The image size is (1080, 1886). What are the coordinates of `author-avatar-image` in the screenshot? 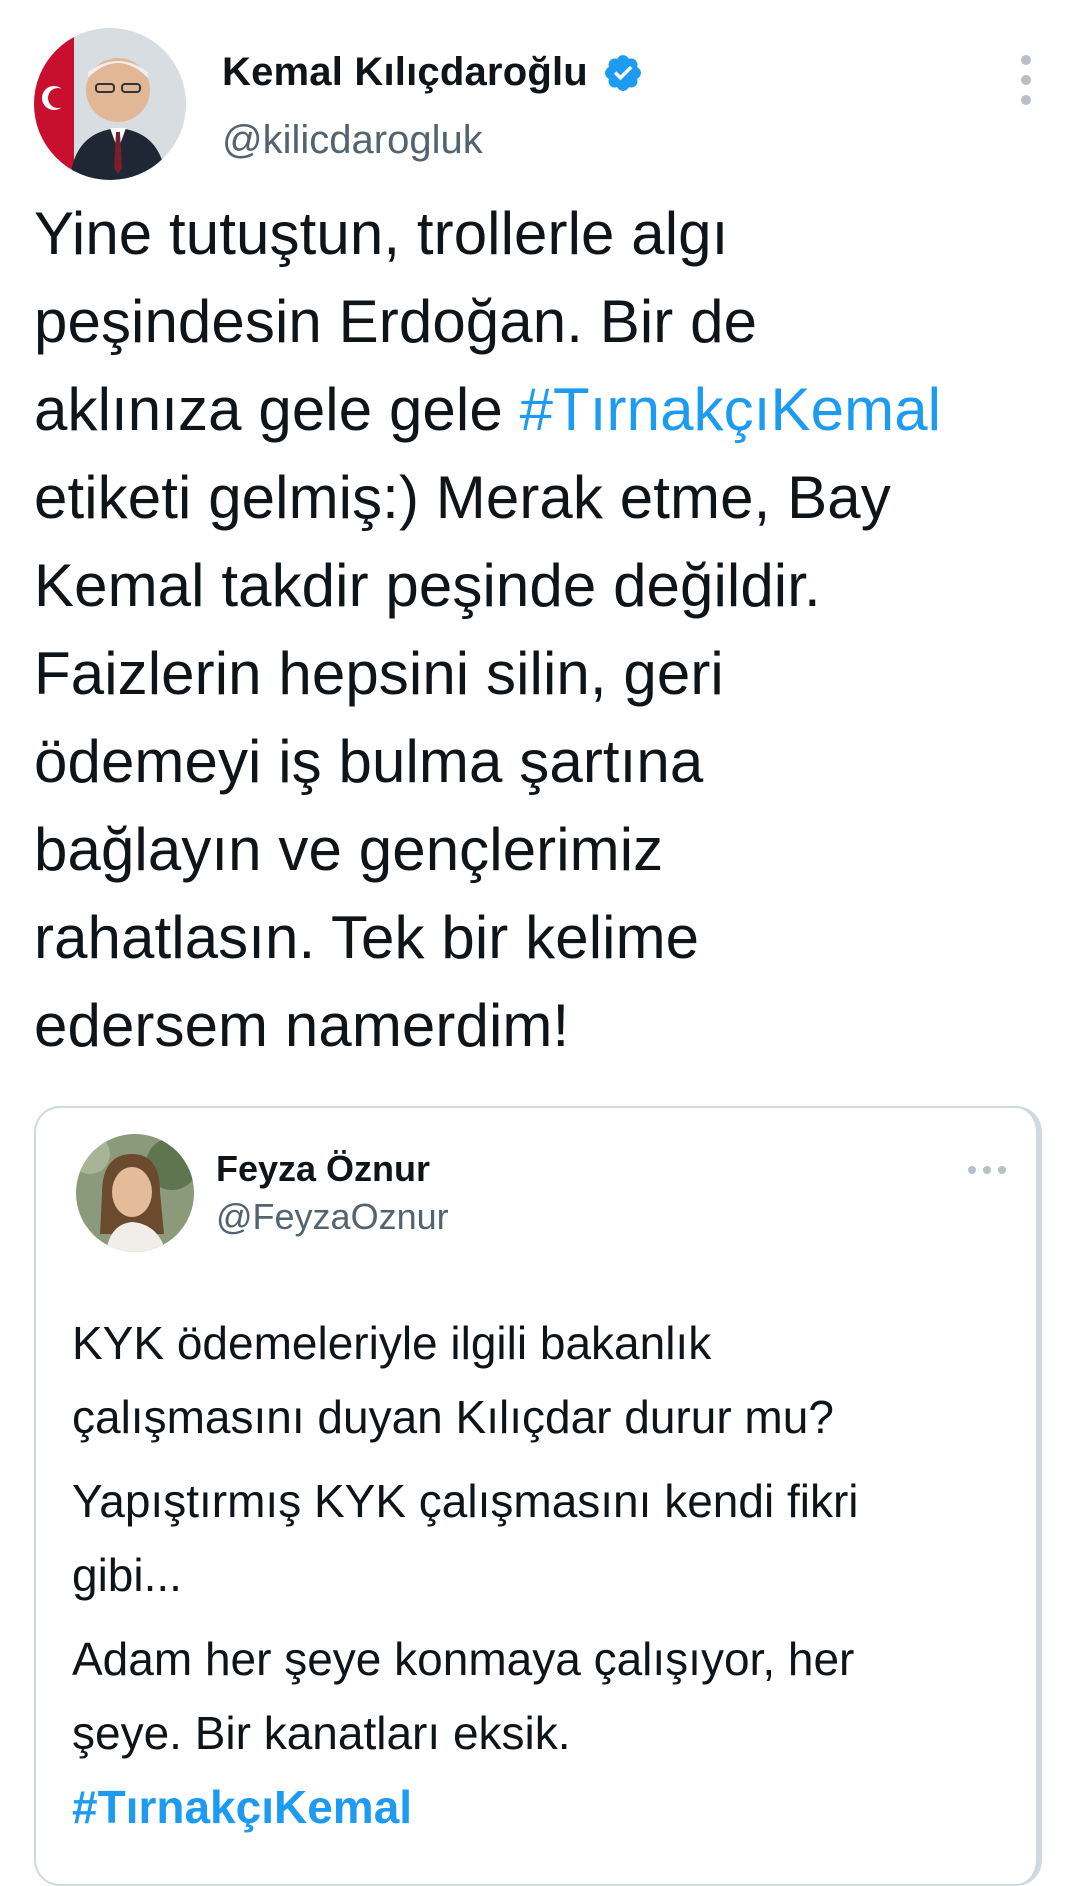 It's located at (110, 104).